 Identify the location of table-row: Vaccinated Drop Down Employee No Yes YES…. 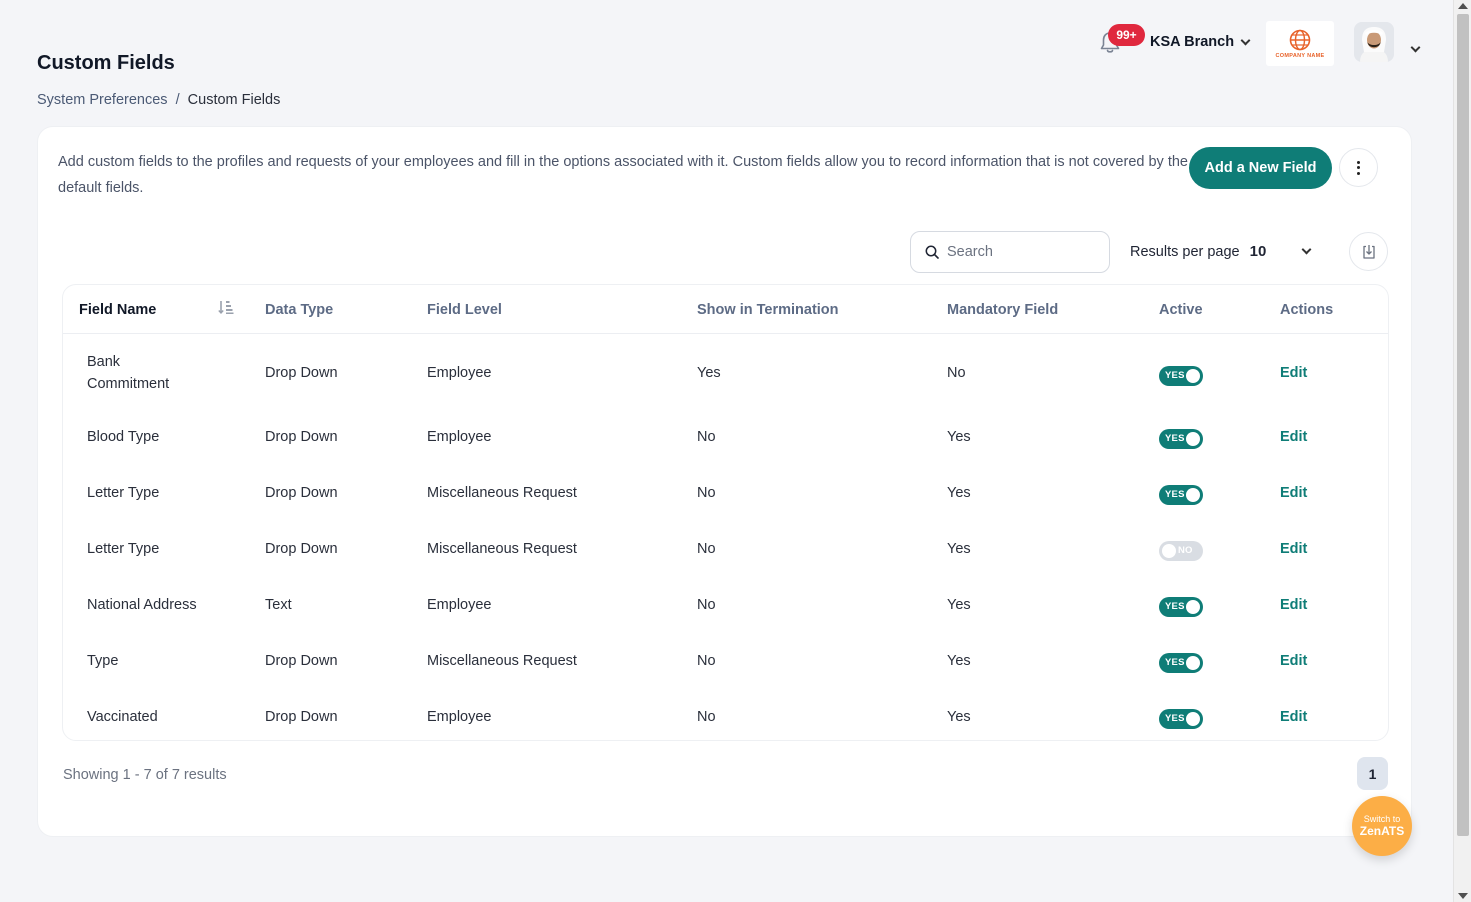
(725, 734).